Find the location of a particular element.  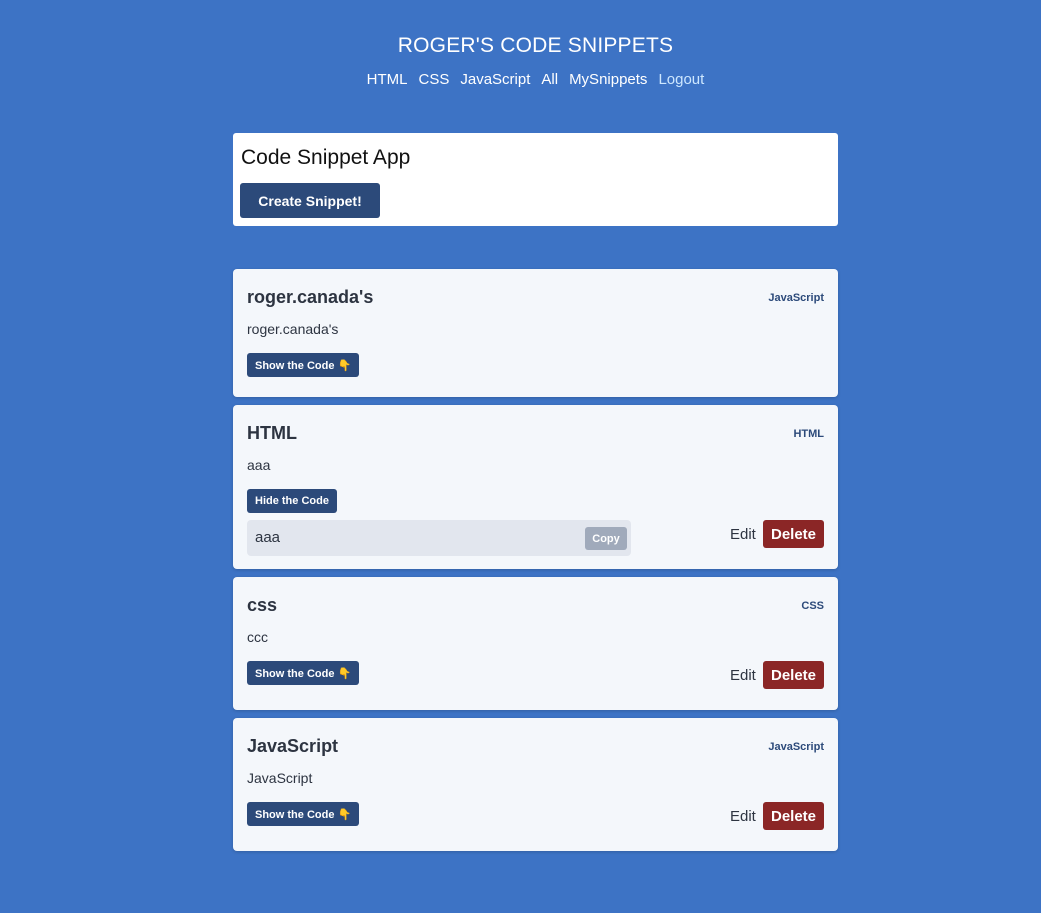

create-snippet-button: Create Snippet! is located at coordinates (310, 200).